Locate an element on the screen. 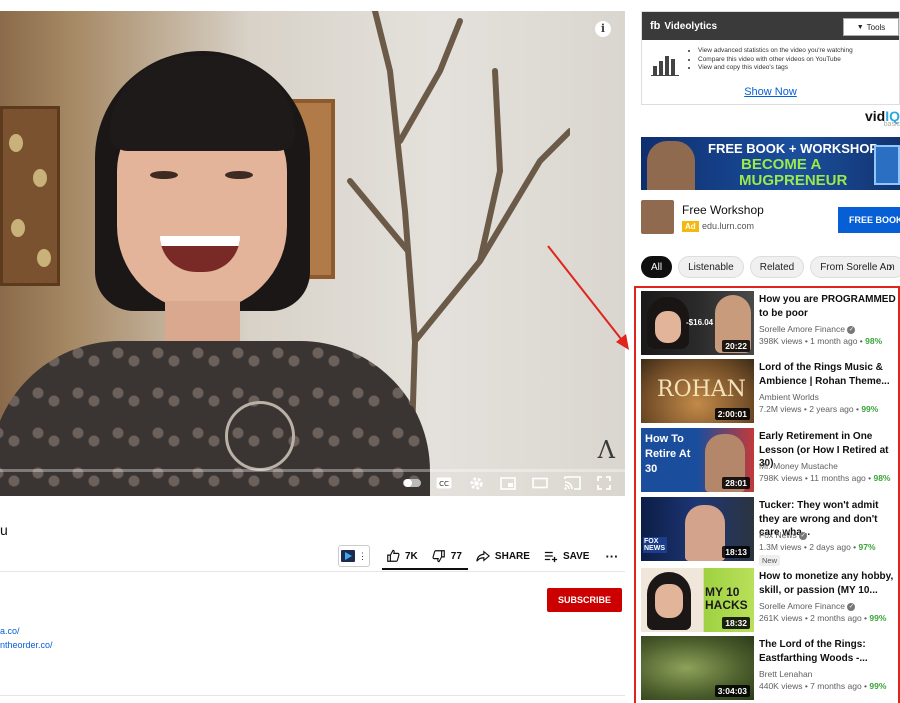 Image resolution: width=900 pixels, height=703 pixels. tools-label: Tools is located at coordinates (876, 27).